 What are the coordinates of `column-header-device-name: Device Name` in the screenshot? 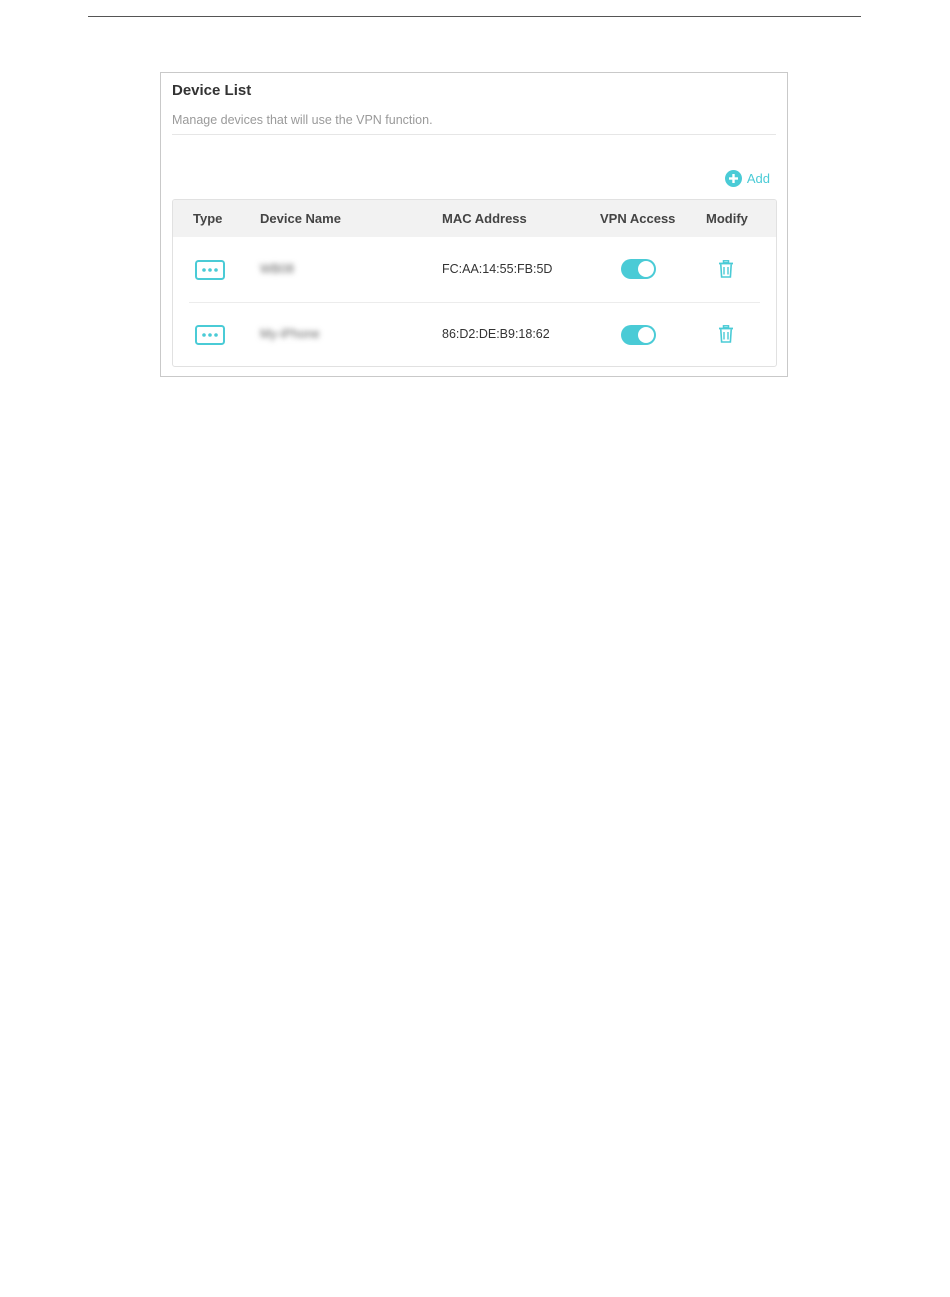 It's located at (300, 218).